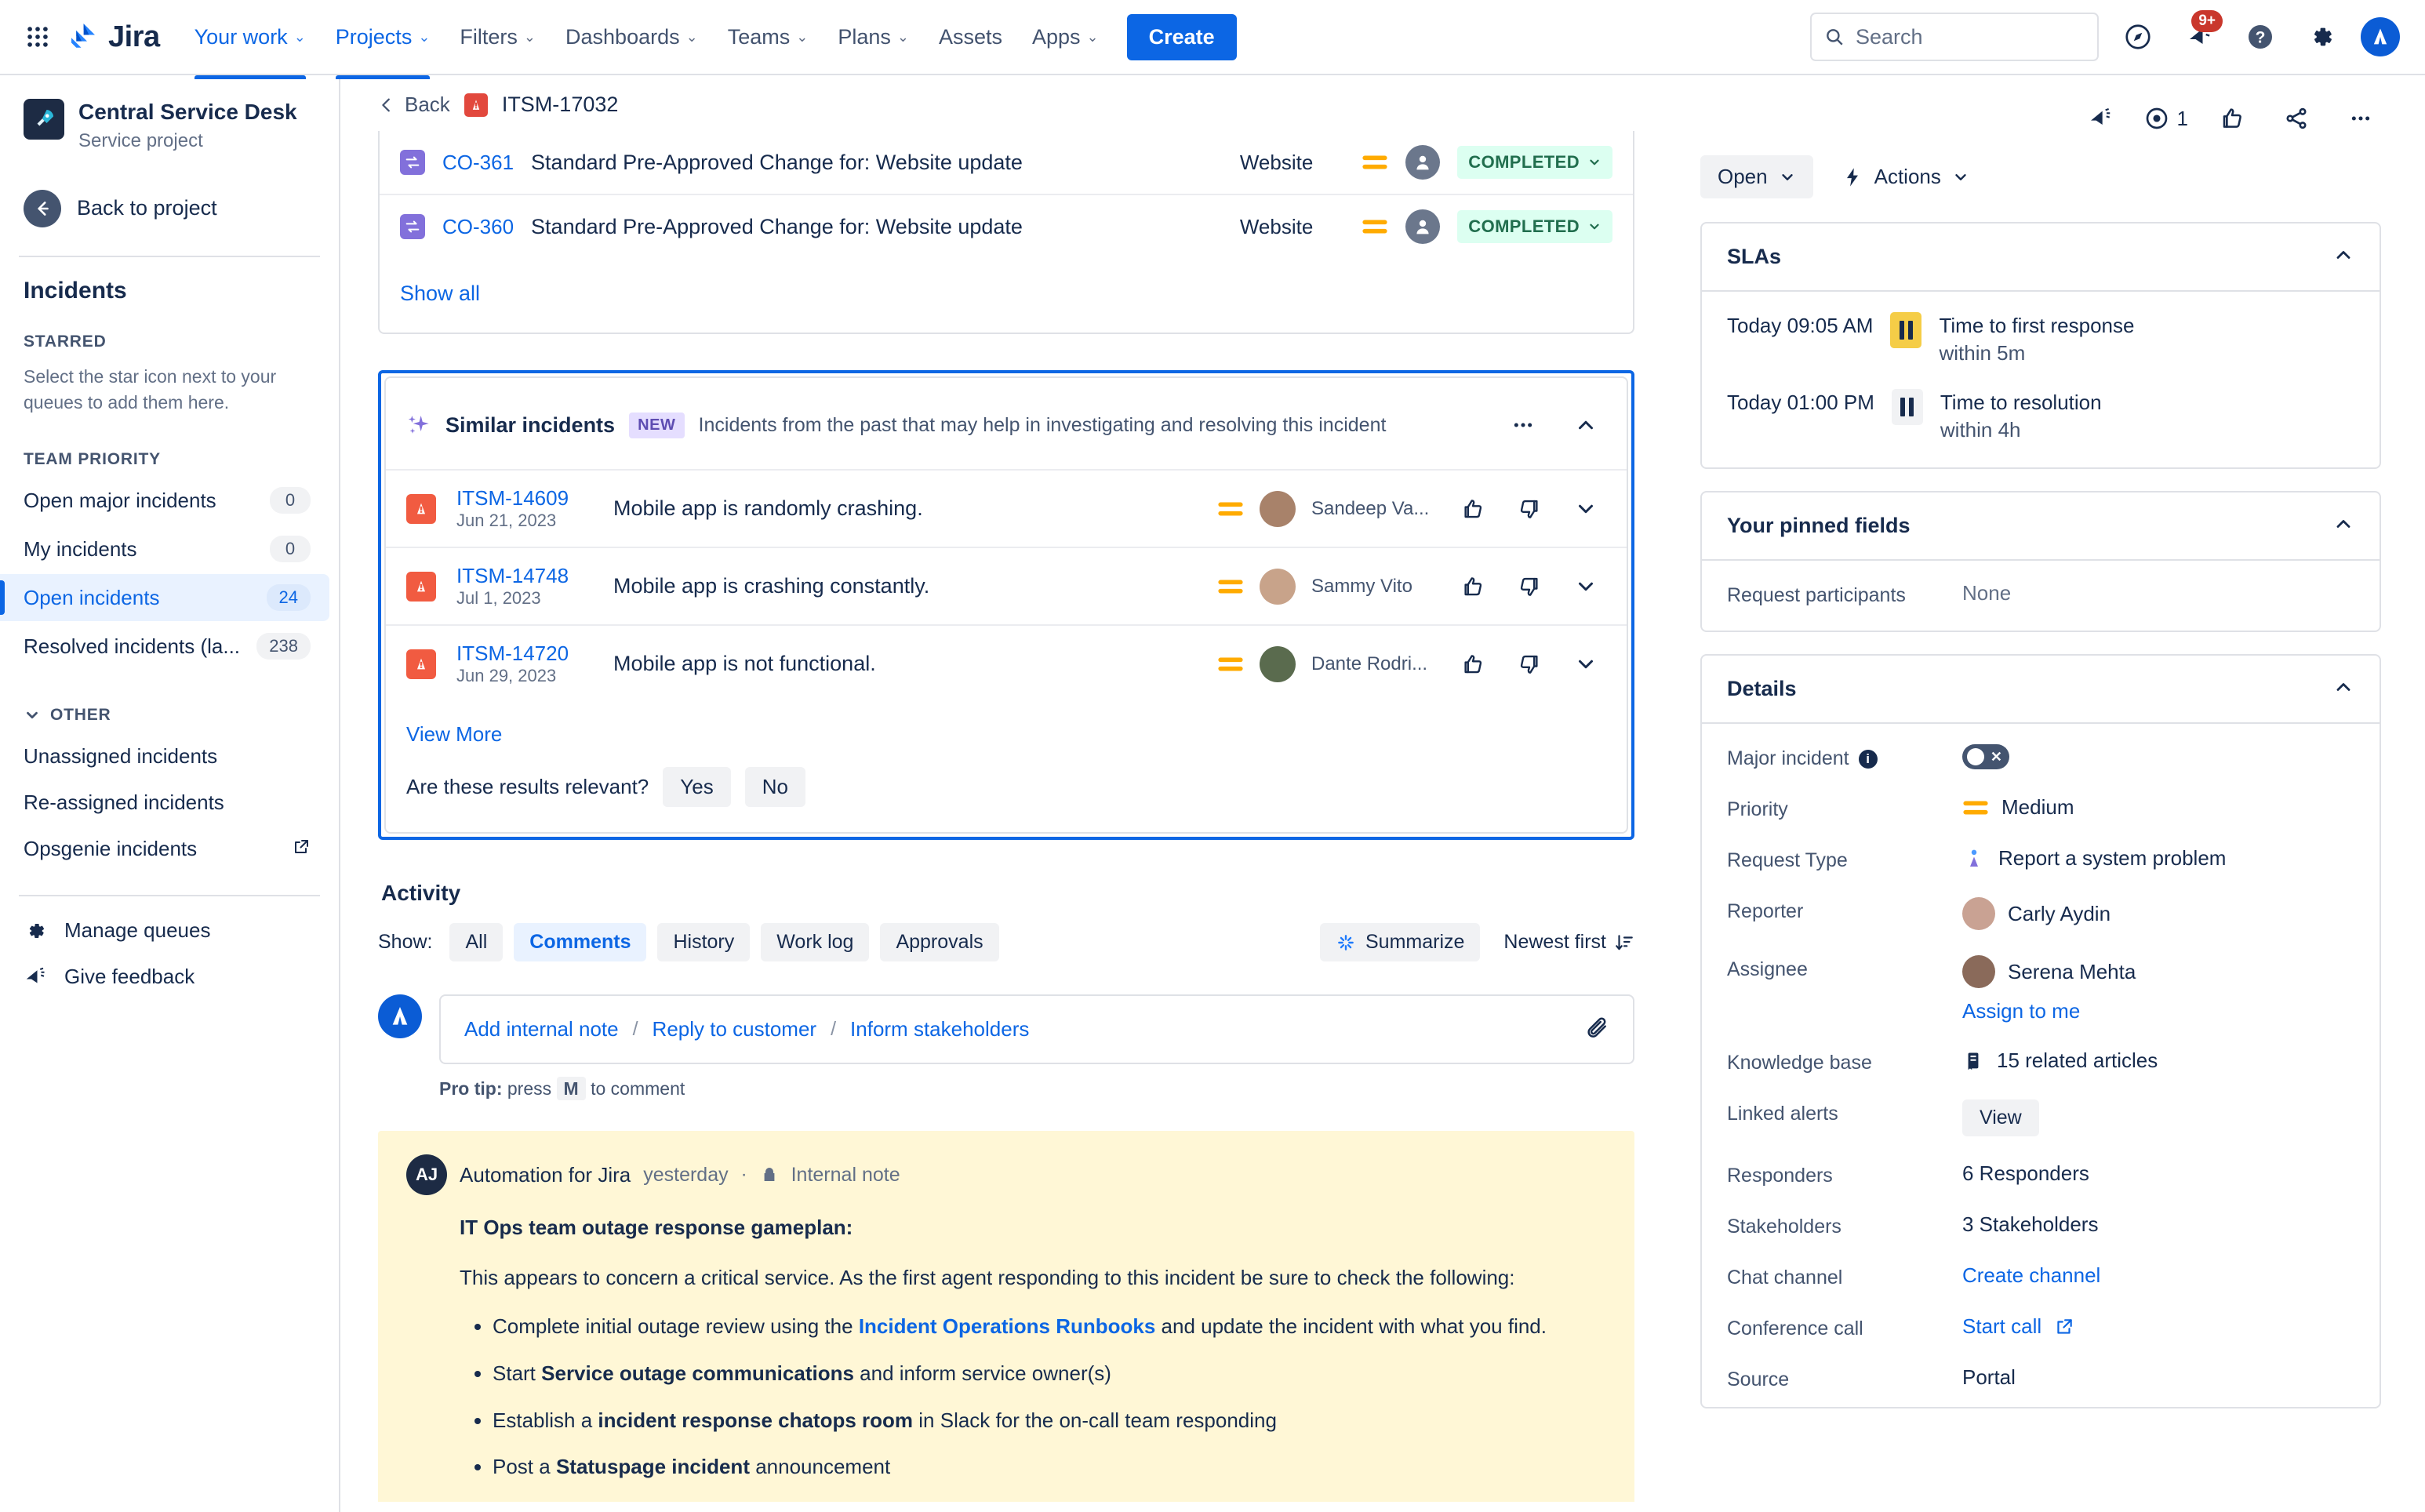 Image resolution: width=2425 pixels, height=1512 pixels. I want to click on incident-runbooks-link: Incident Operations Runbooks, so click(1007, 1326).